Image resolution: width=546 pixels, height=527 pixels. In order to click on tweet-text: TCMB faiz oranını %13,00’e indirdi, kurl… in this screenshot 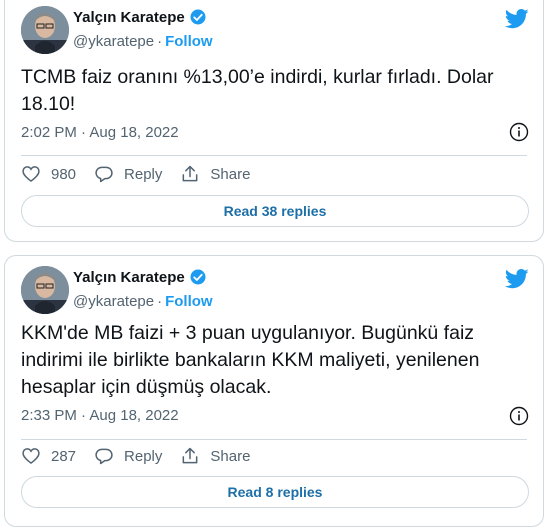, I will do `click(257, 90)`.